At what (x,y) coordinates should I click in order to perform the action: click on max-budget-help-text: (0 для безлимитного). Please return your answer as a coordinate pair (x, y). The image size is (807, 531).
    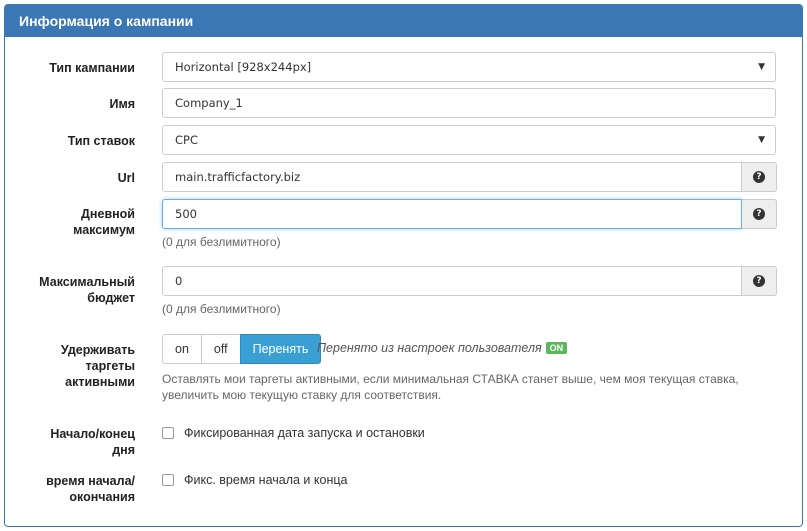
    Looking at the image, I should click on (221, 309).